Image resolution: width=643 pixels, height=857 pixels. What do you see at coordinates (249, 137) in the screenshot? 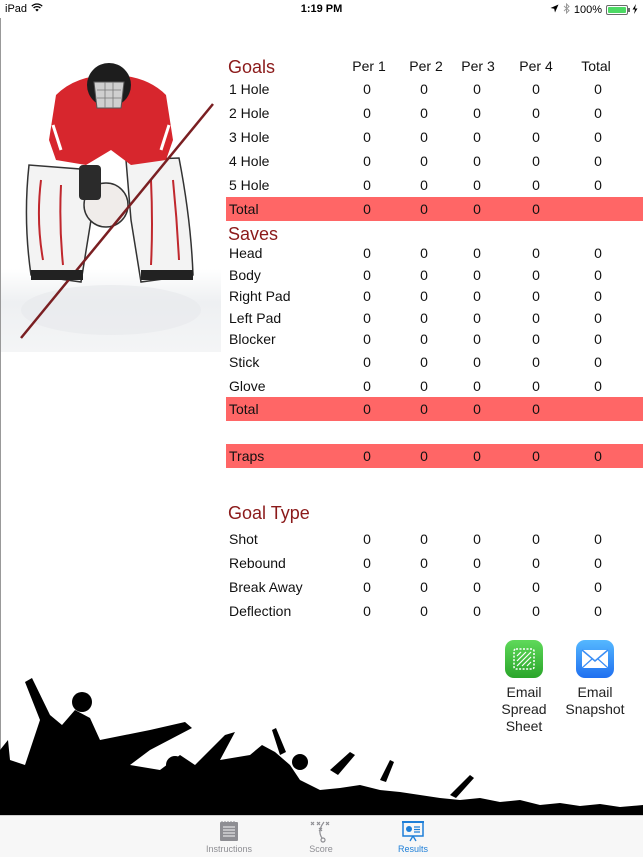
I see `row-label: 3 Hole` at bounding box center [249, 137].